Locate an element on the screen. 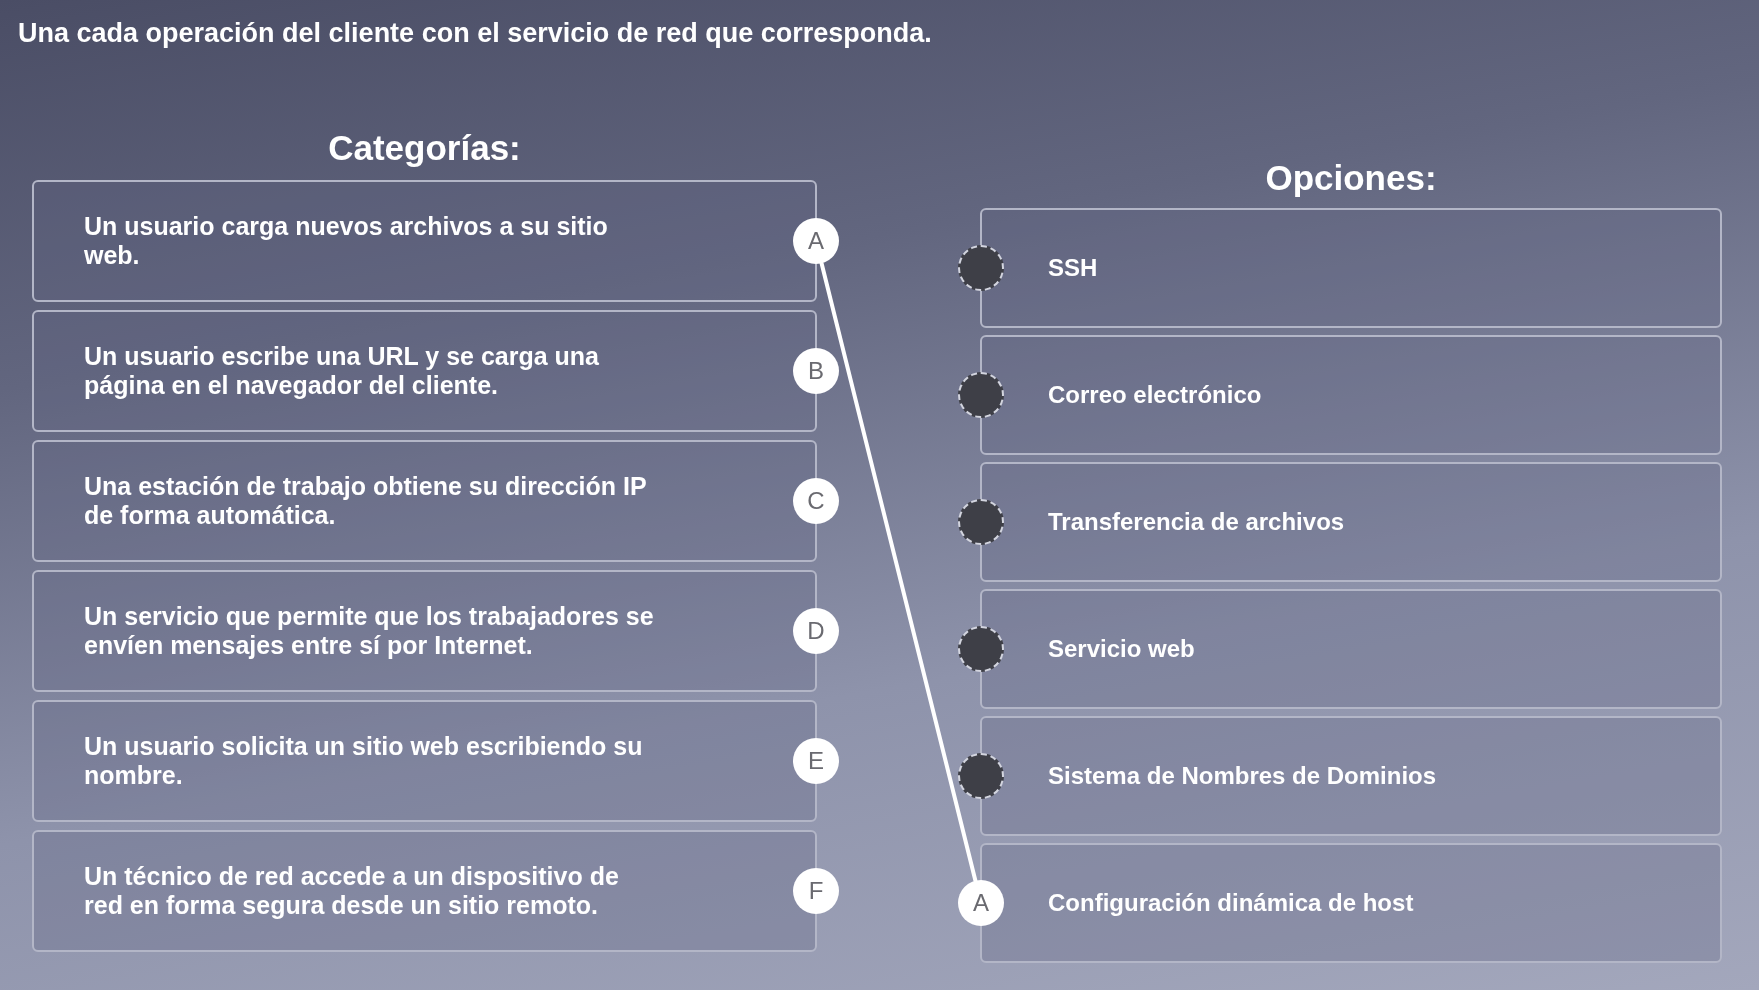 The width and height of the screenshot is (1759, 990). category-text: Un usuario solicita un sitio web escribiendo su nombre. is located at coordinates (364, 761).